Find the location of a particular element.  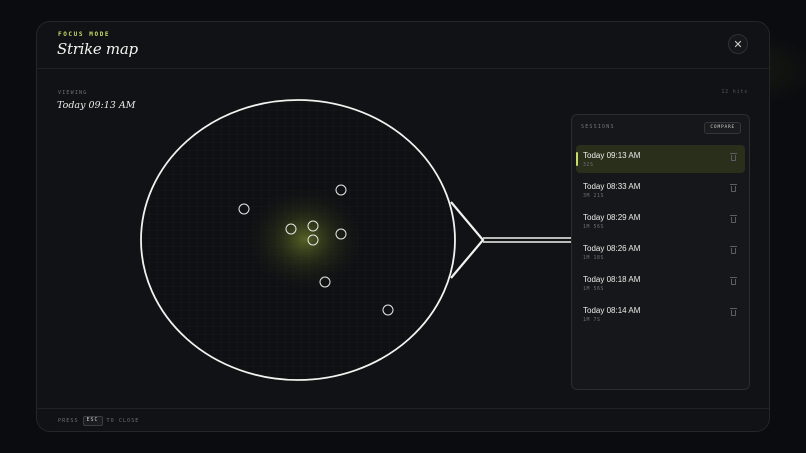

hint-press: PRESS is located at coordinates (68, 421).